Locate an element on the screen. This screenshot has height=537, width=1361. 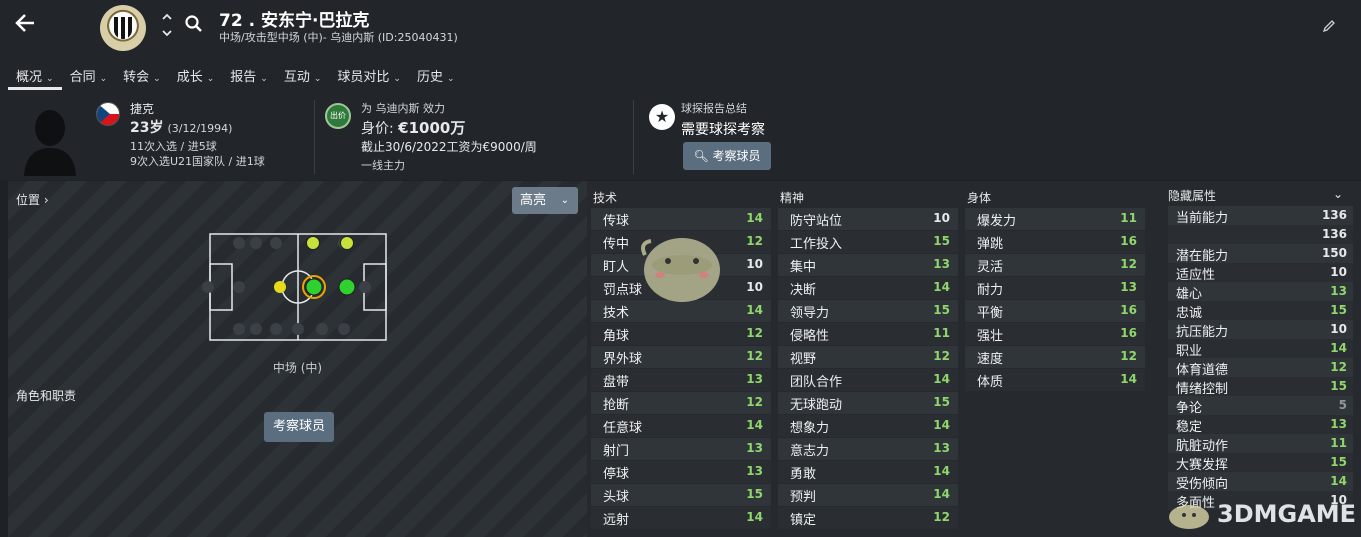
hidden-attribute-row: 稳定 13 is located at coordinates (1260, 425).